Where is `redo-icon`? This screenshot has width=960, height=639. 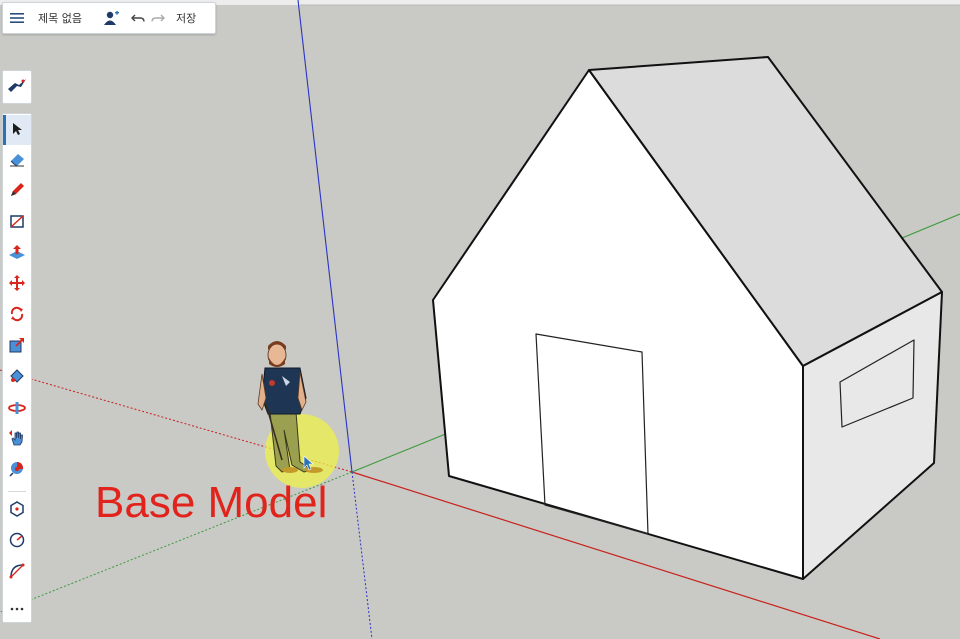
redo-icon is located at coordinates (158, 18).